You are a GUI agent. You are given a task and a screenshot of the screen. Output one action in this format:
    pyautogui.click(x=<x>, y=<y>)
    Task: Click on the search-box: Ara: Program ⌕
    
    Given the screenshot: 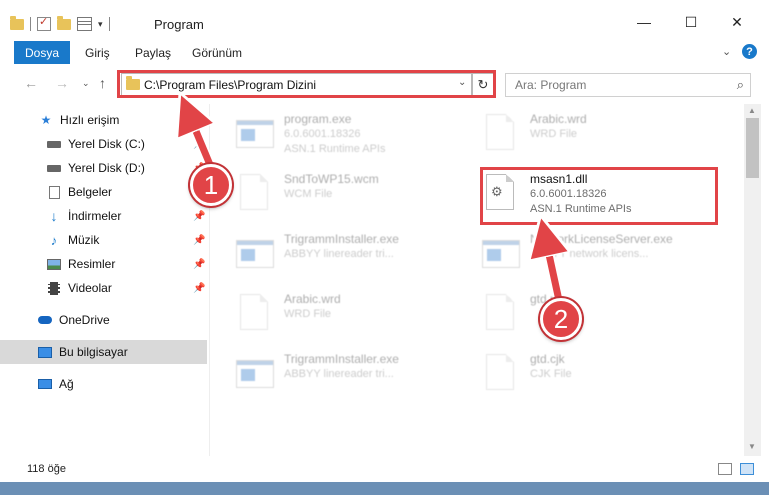 What is the action you would take?
    pyautogui.click(x=628, y=85)
    